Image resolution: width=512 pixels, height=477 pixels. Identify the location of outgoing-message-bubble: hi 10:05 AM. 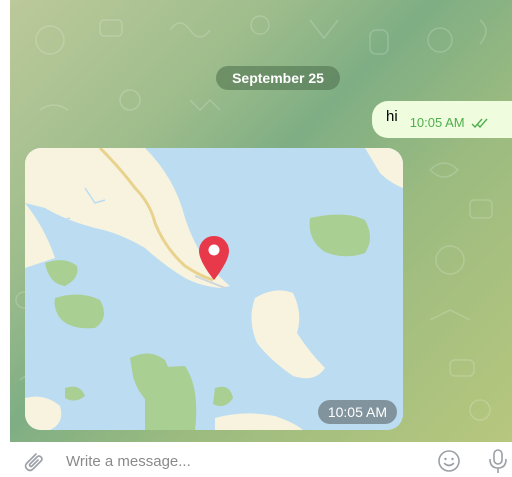
(442, 119).